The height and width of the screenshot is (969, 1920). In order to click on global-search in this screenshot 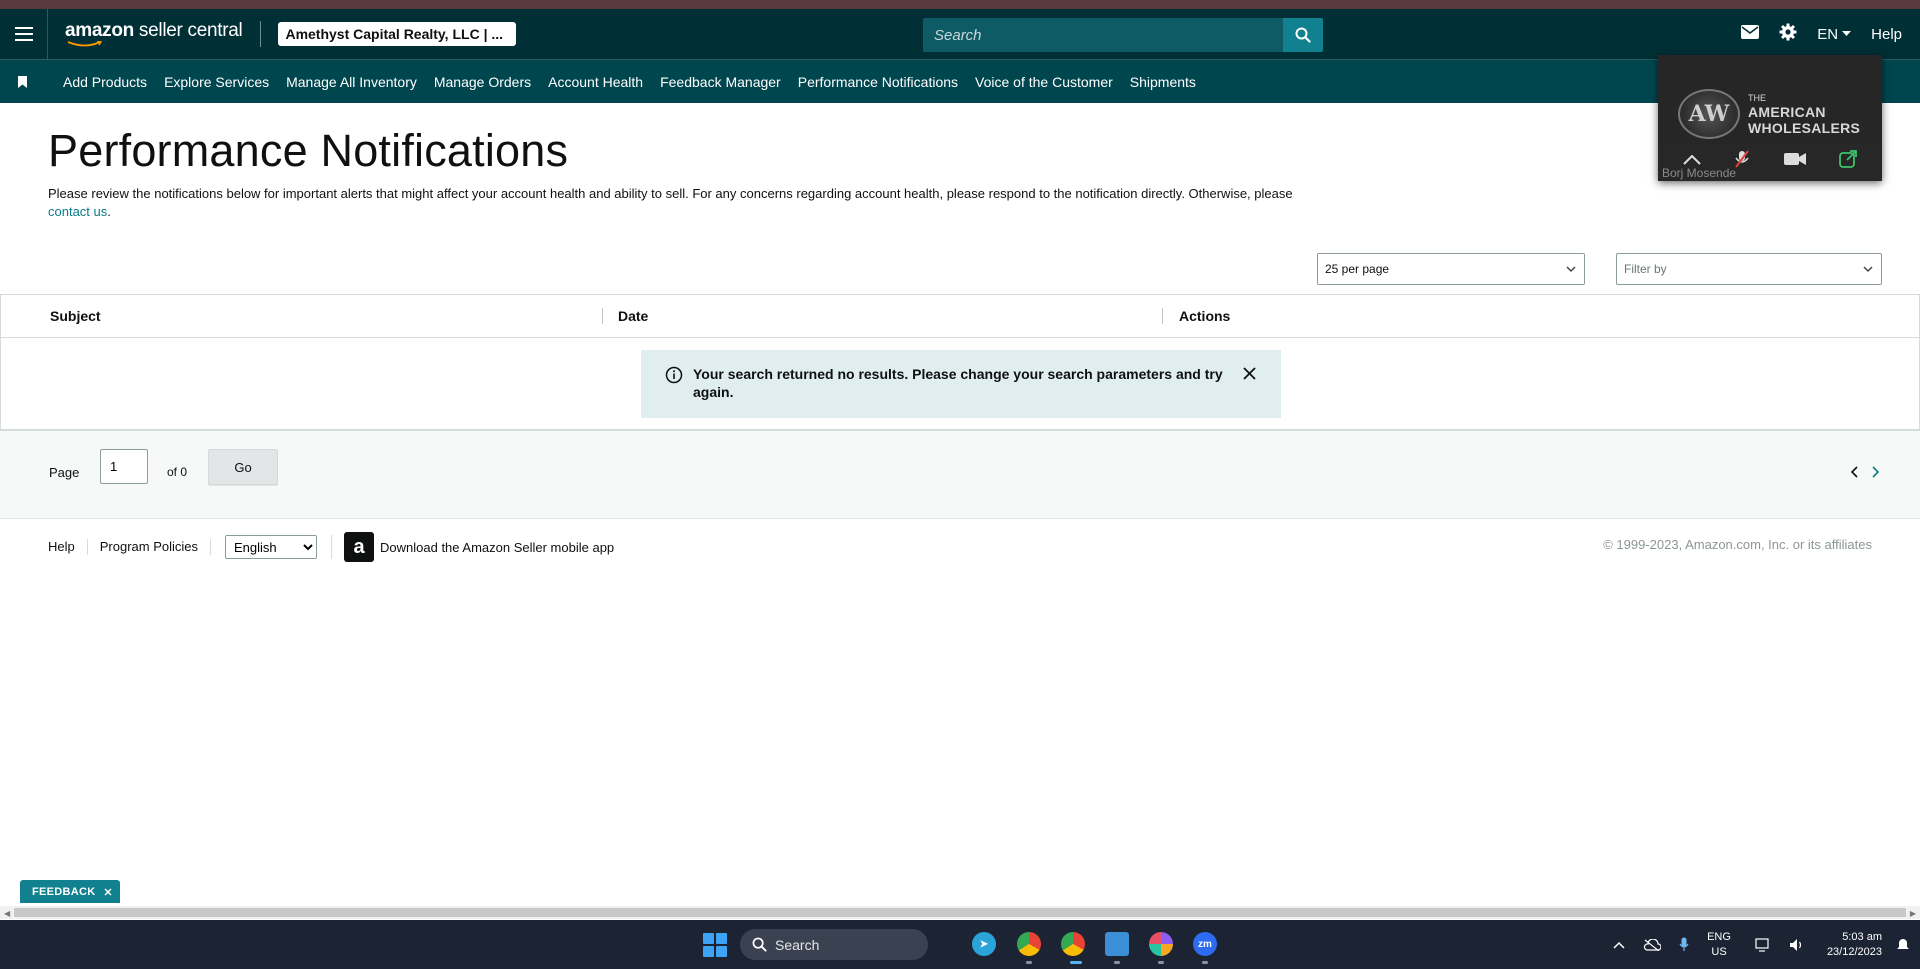, I will do `click(1123, 35)`.